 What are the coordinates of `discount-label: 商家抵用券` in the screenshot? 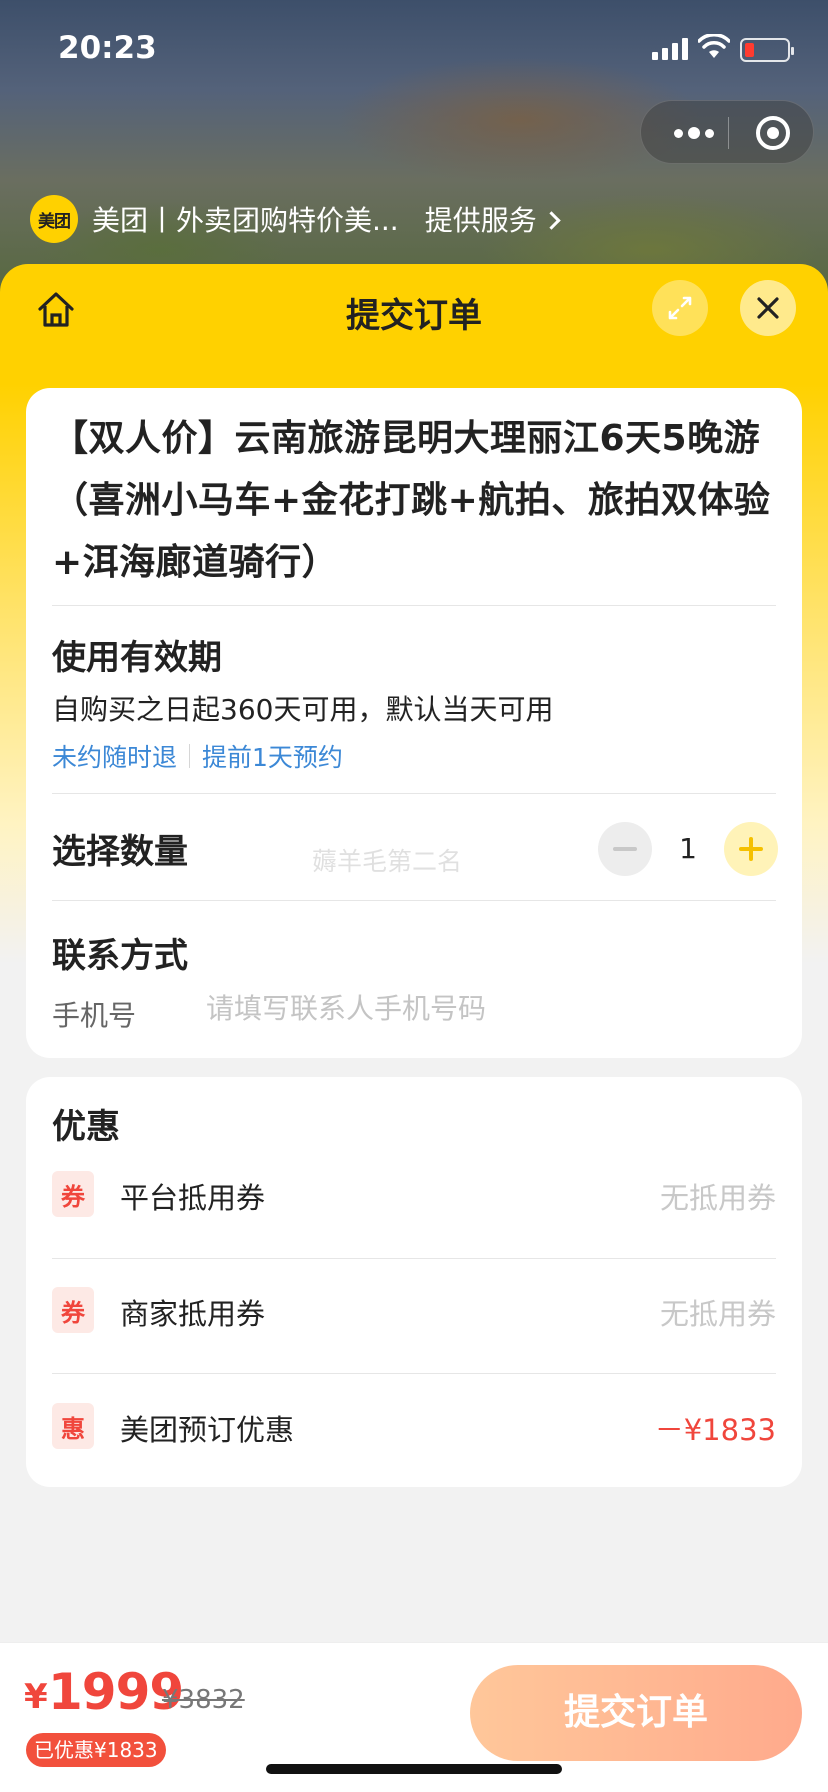 It's located at (193, 1314).